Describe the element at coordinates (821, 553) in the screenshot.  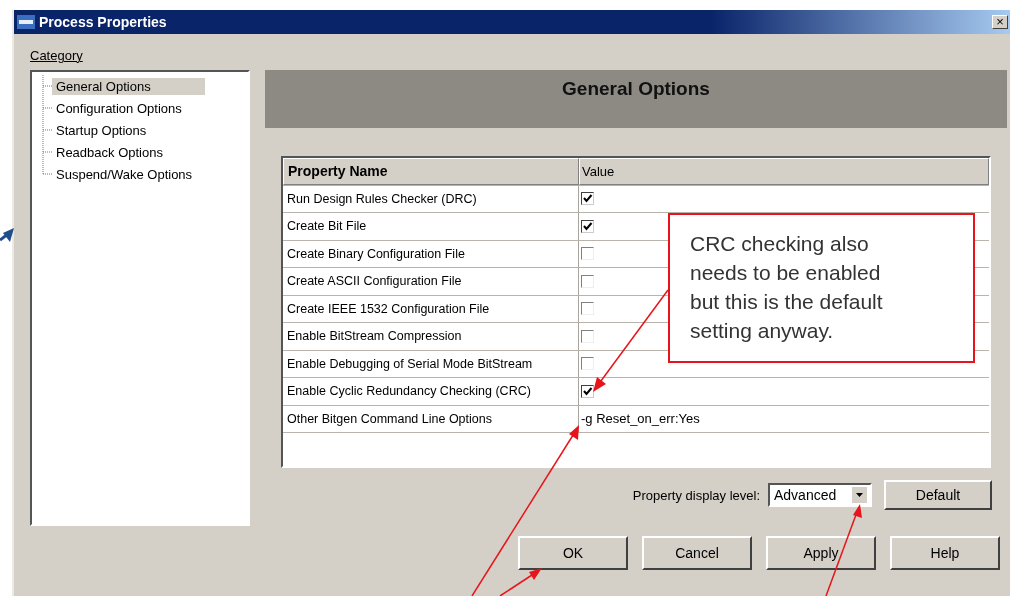
I see `dialog-button: Apply` at that location.